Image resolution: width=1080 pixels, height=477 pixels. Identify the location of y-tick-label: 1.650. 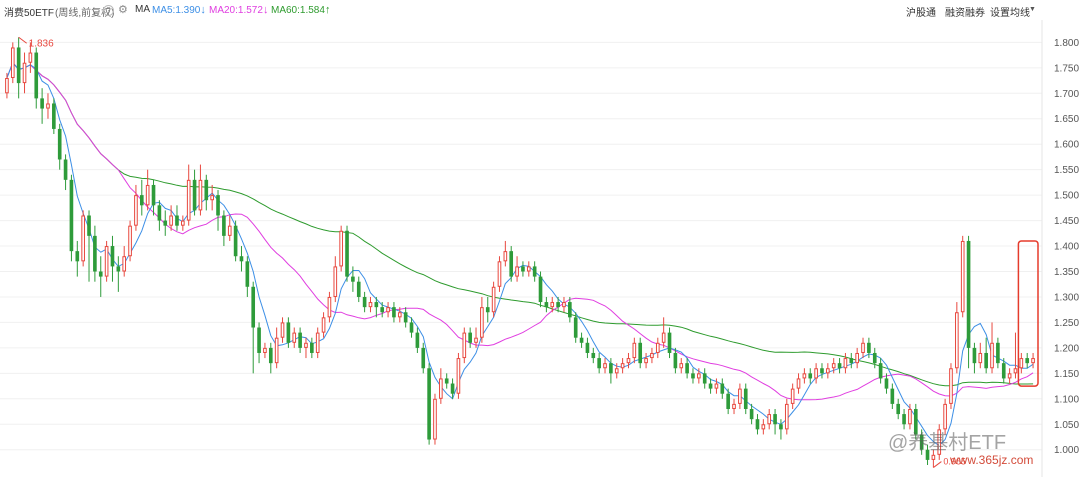
(1066, 119).